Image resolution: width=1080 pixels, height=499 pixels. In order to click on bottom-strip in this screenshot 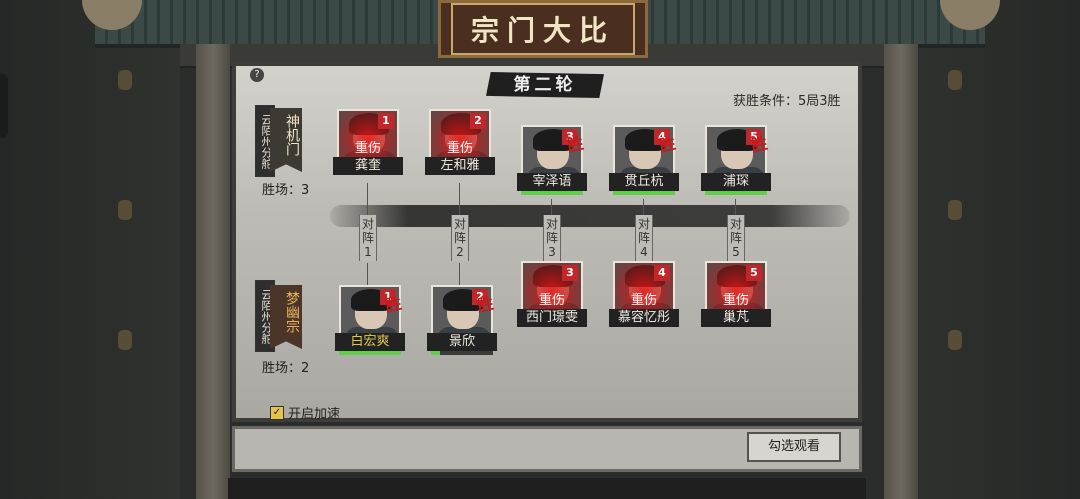, I will do `click(547, 488)`.